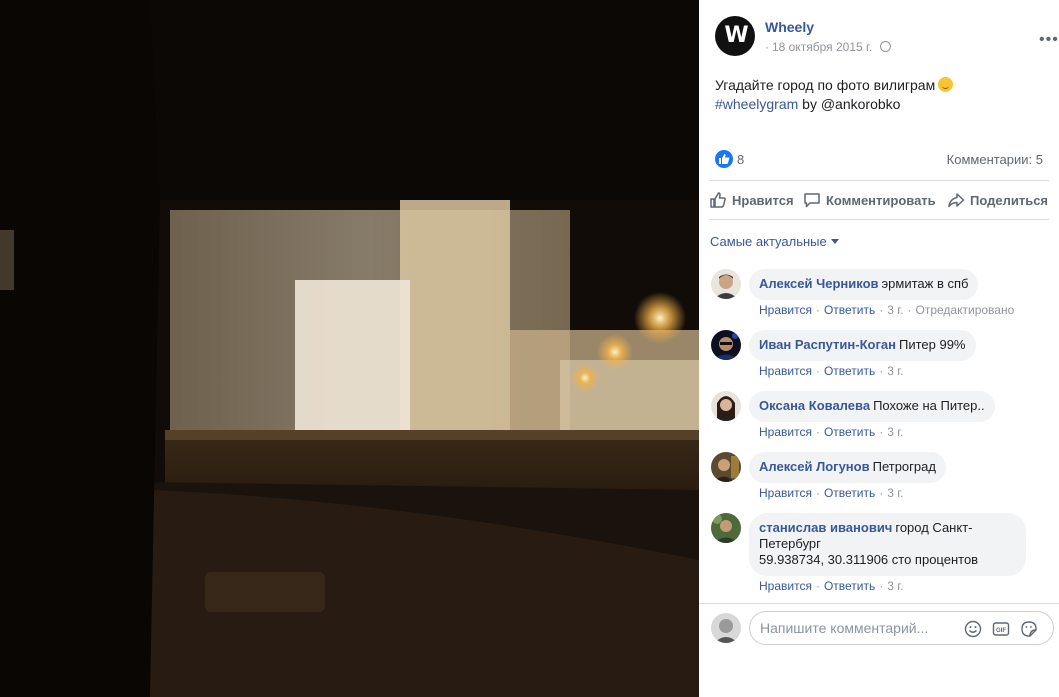 The height and width of the screenshot is (697, 1059). I want to click on comment-sort-label: Самые актуальные, so click(768, 241).